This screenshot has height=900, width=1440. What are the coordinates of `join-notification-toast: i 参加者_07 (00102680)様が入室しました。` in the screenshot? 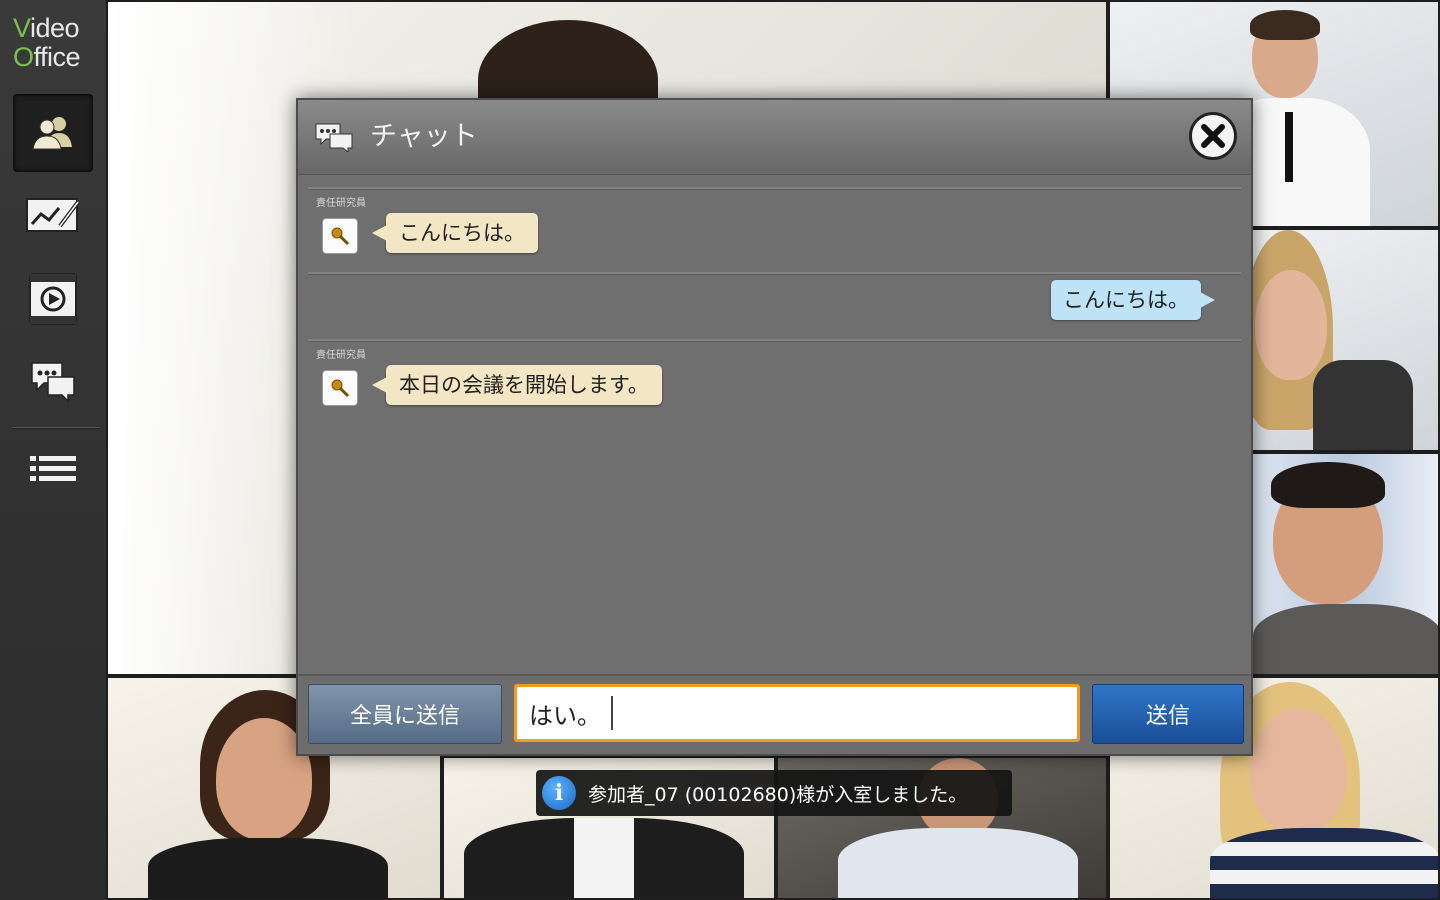 It's located at (774, 793).